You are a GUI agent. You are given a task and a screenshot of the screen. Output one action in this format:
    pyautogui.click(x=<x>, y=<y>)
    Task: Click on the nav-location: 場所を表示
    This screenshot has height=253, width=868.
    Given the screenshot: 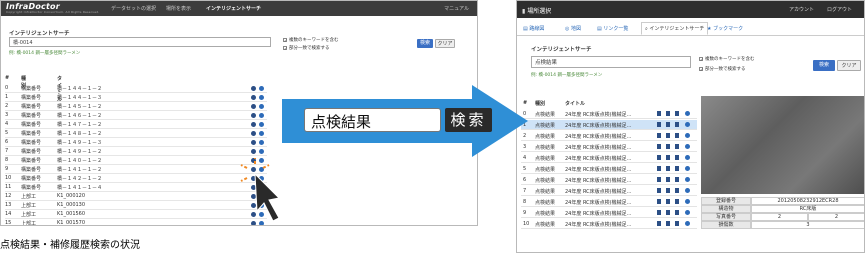 What is the action you would take?
    pyautogui.click(x=178, y=8)
    